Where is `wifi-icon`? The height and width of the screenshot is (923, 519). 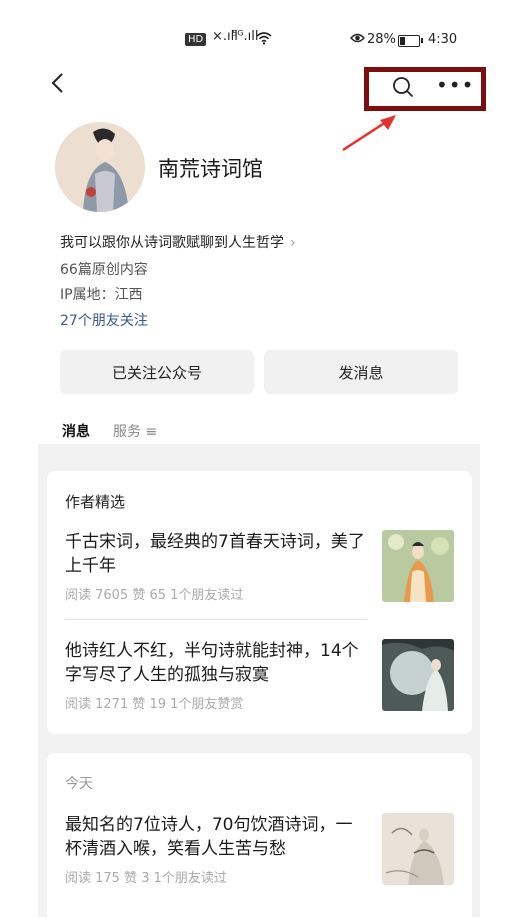
wifi-icon is located at coordinates (264, 38).